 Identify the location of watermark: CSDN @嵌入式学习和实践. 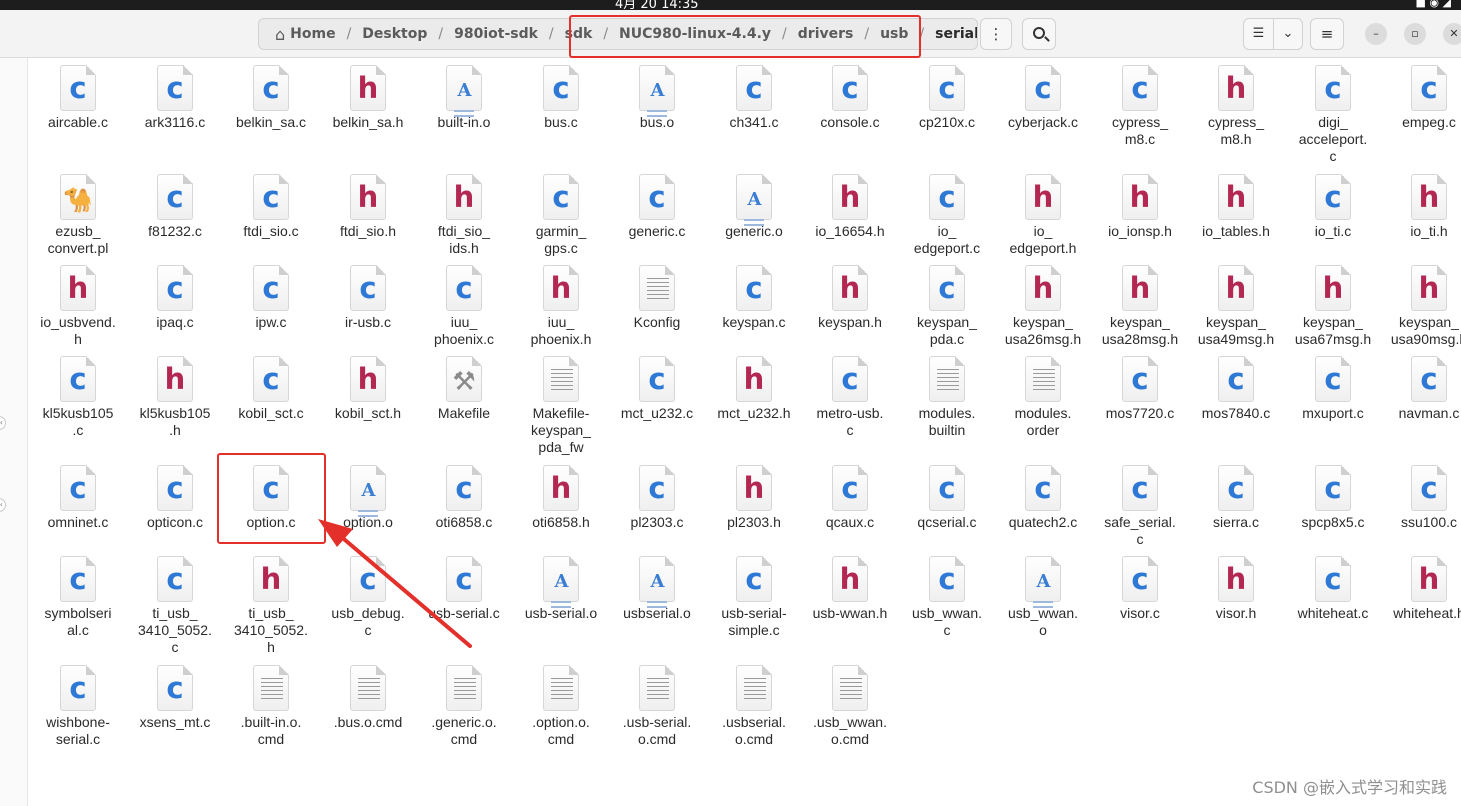
(1349, 787).